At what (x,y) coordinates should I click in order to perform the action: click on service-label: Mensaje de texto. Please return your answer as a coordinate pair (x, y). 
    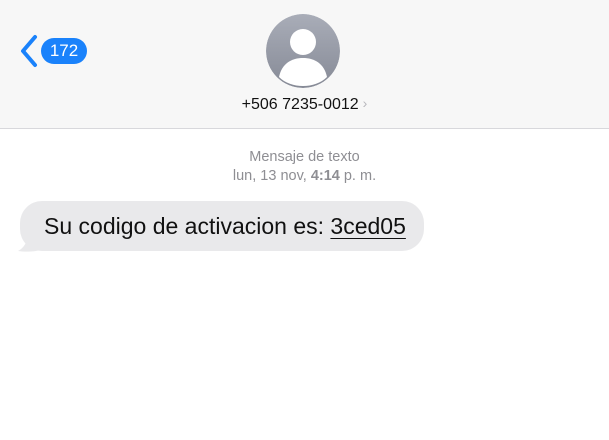
    Looking at the image, I should click on (304, 157).